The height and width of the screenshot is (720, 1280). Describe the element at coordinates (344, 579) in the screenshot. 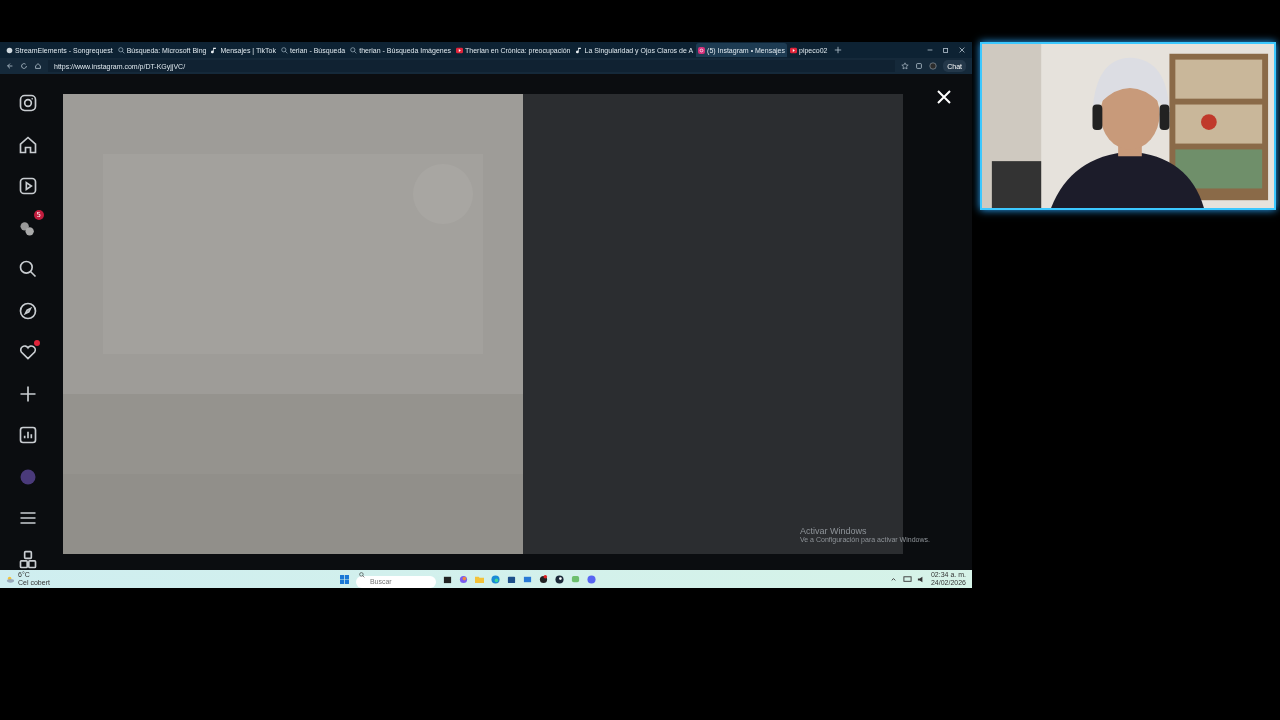

I see `windows-icon` at that location.